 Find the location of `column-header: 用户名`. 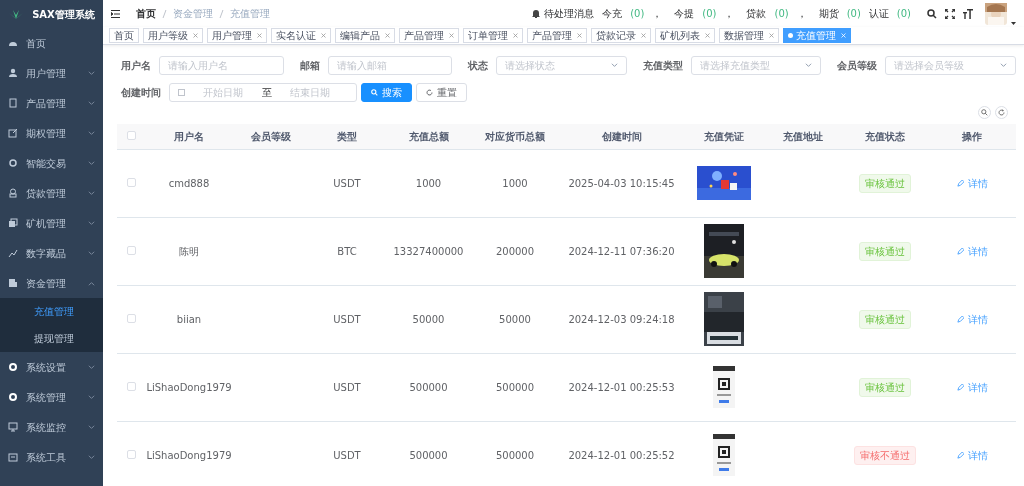

column-header: 用户名 is located at coordinates (189, 136).